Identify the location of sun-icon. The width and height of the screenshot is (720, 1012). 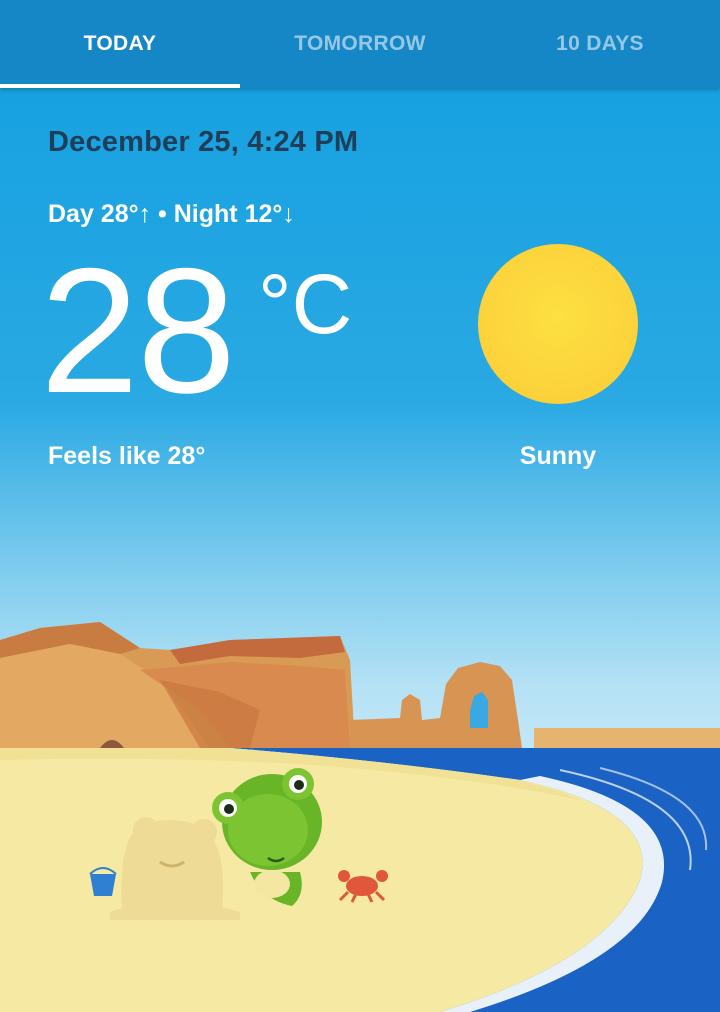
(558, 324).